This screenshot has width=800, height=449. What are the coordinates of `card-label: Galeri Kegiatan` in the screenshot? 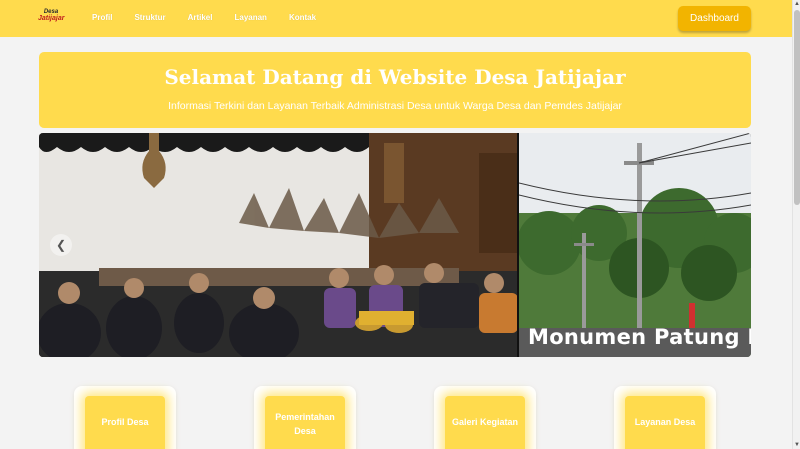 It's located at (485, 422).